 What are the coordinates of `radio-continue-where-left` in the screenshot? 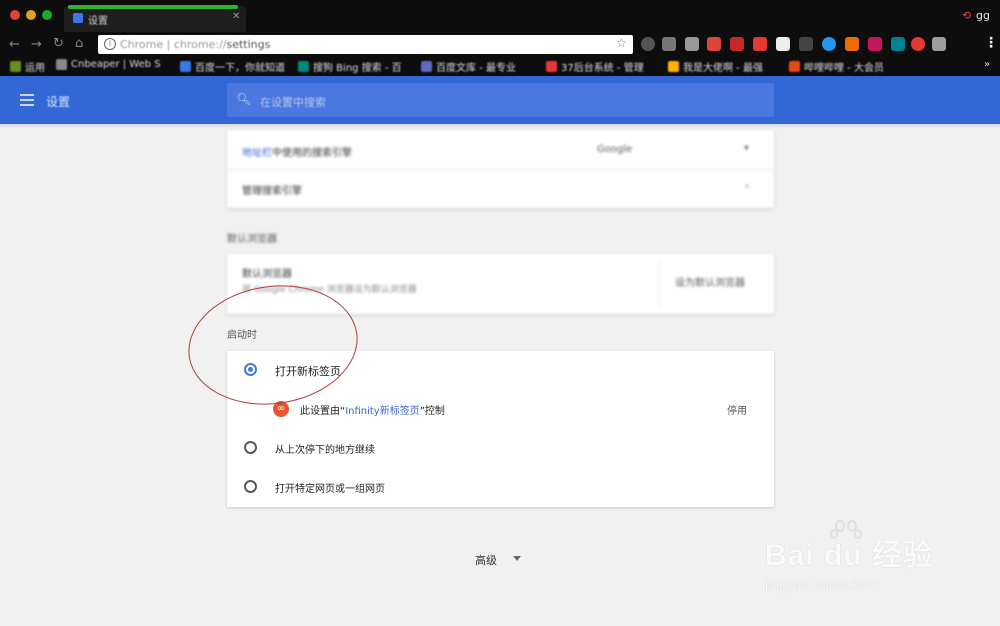 It's located at (250, 447).